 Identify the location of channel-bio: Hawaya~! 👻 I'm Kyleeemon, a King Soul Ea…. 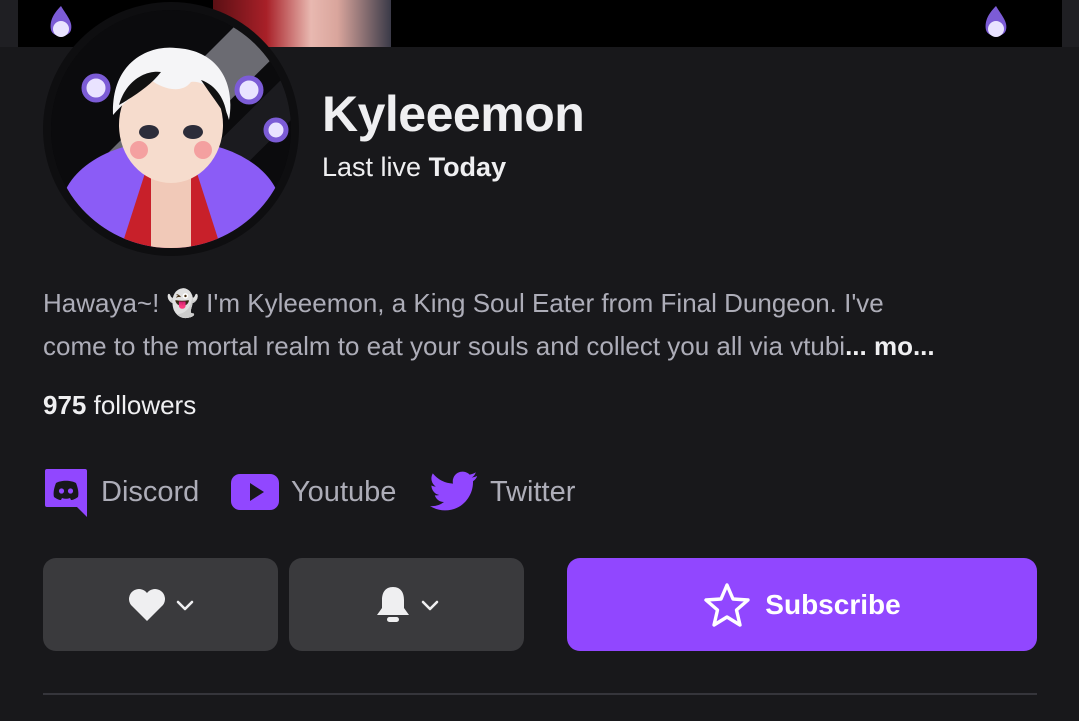
(543, 325).